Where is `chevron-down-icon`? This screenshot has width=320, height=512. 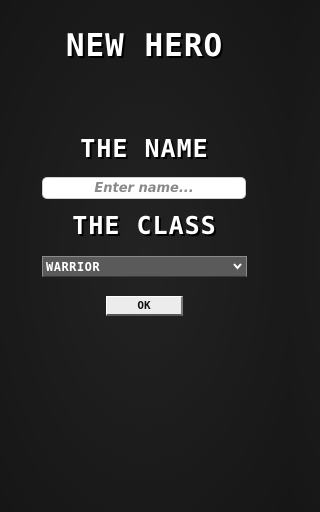
chevron-down-icon is located at coordinates (237, 267).